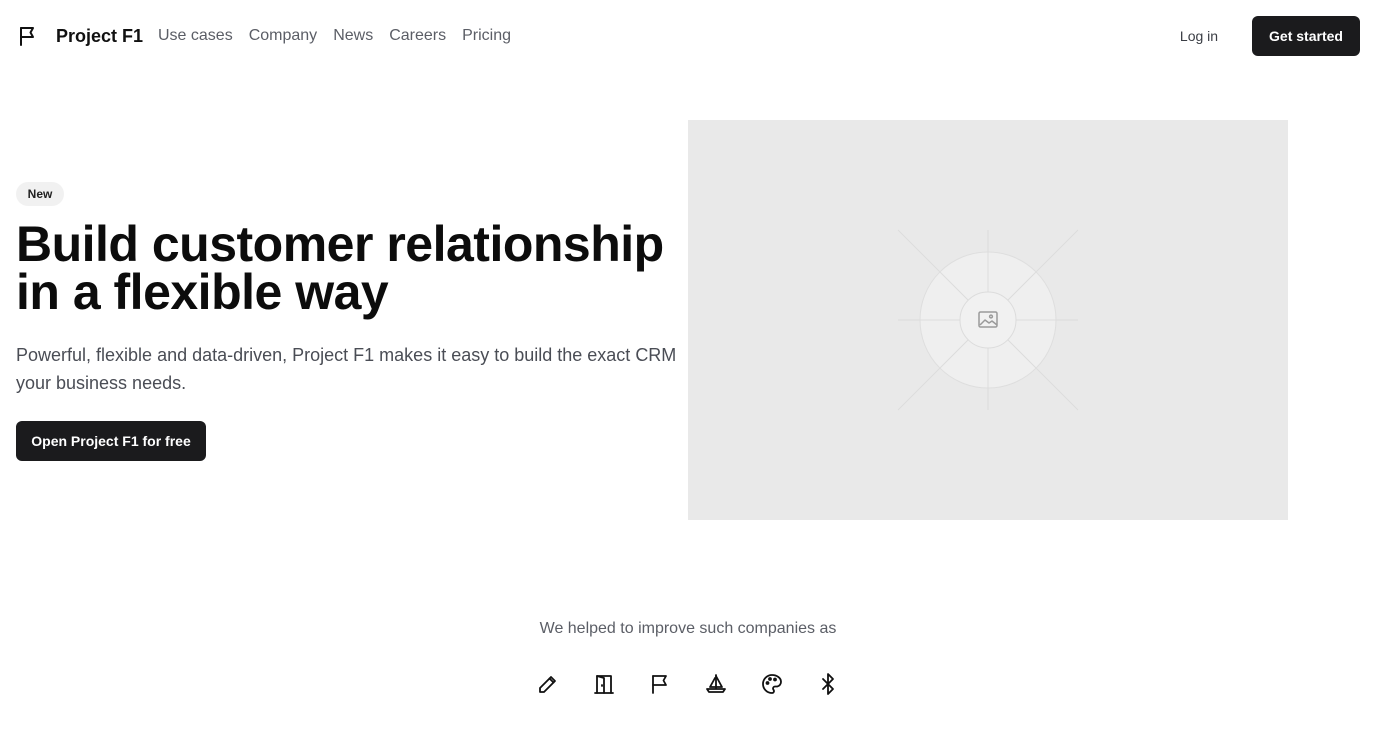  I want to click on new-badge: New, so click(40, 194).